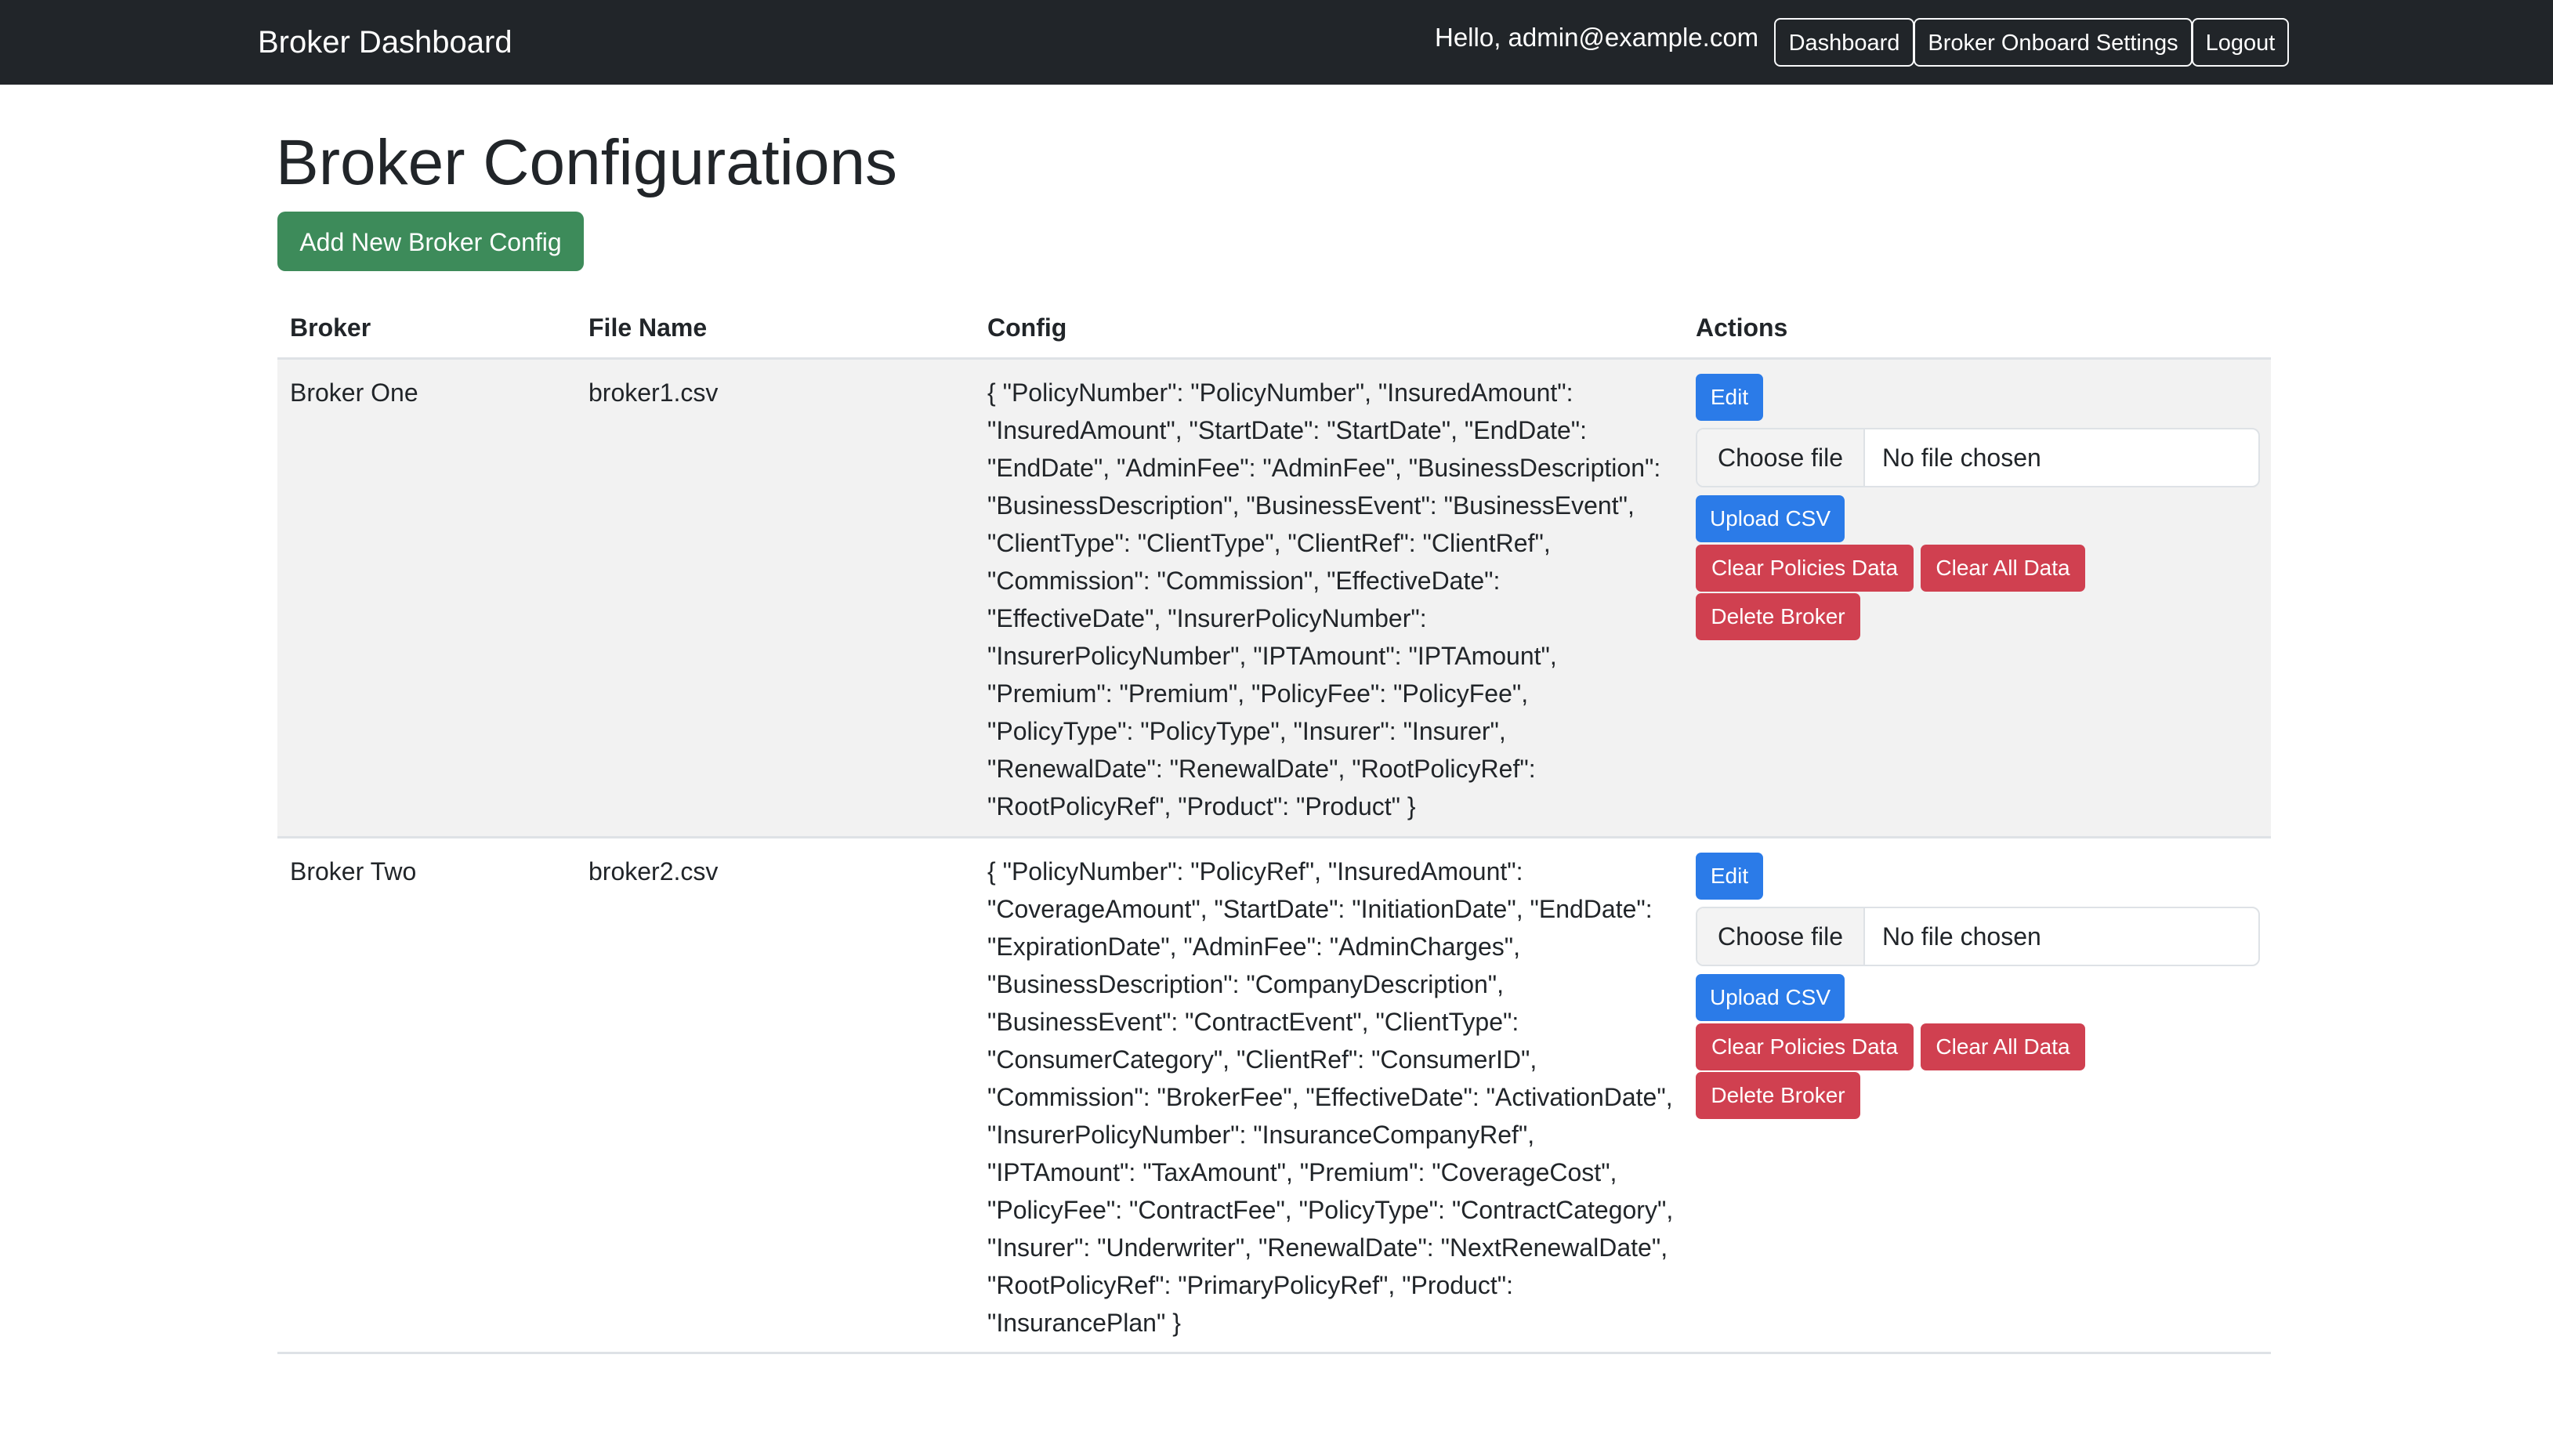  What do you see at coordinates (648, 327) in the screenshot?
I see `column-header-file-name: File Name` at bounding box center [648, 327].